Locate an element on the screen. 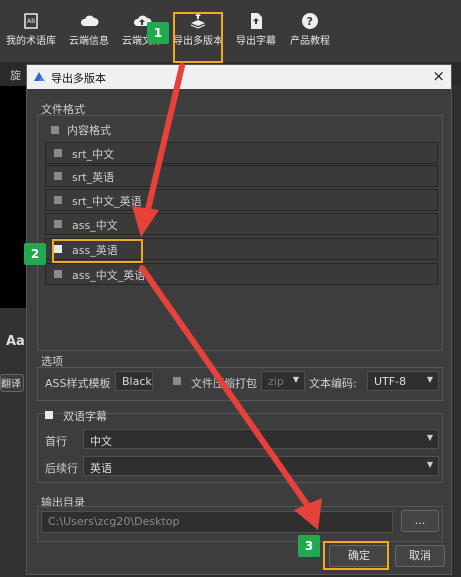  step-badge-1: 1 is located at coordinates (158, 33).